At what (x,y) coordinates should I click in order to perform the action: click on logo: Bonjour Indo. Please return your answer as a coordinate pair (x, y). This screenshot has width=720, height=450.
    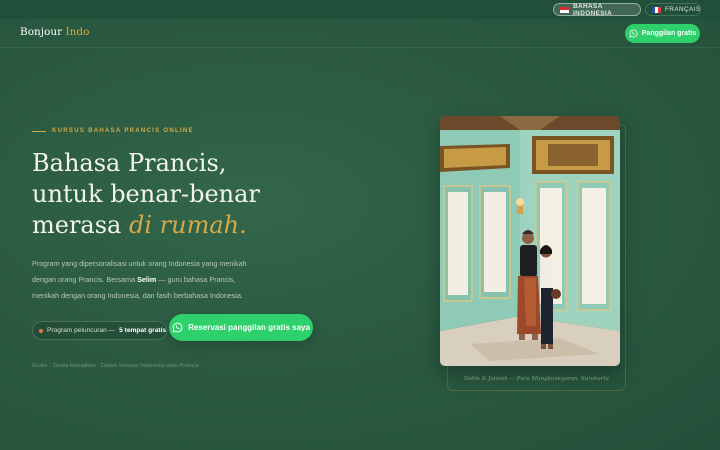
    Looking at the image, I should click on (54, 32).